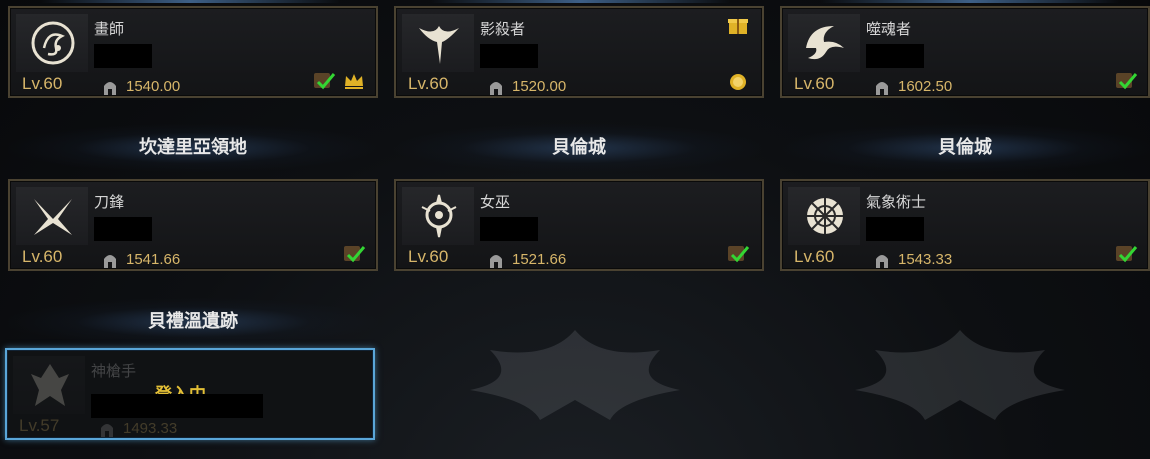 The height and width of the screenshot is (459, 1150). What do you see at coordinates (539, 259) in the screenshot?
I see `item-level: 1521.66` at bounding box center [539, 259].